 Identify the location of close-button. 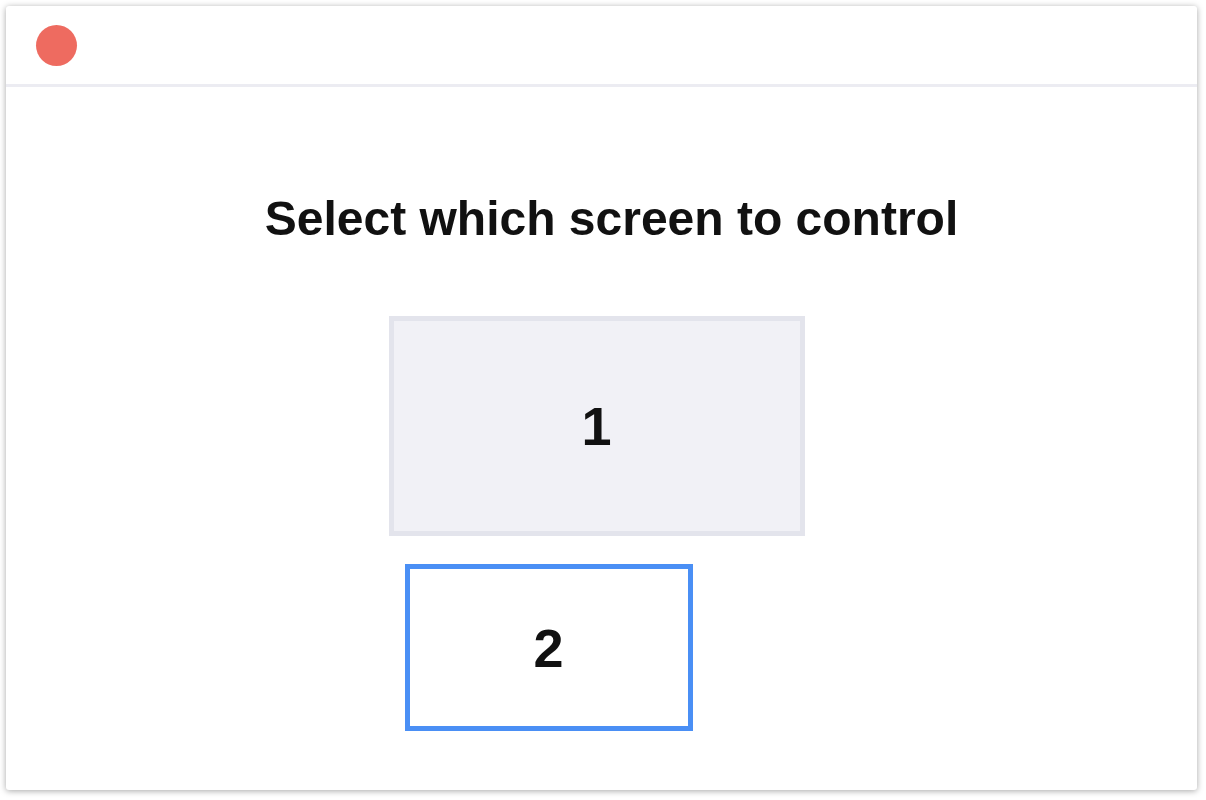
(56, 45).